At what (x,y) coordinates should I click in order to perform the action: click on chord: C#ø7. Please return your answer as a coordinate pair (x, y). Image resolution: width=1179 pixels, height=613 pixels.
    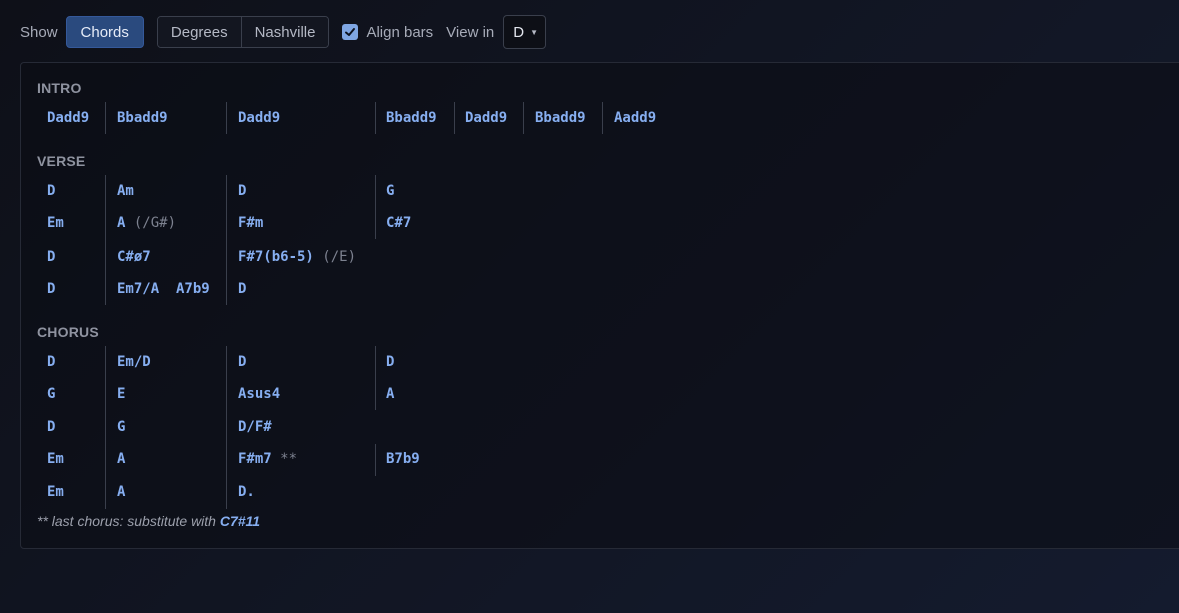
    Looking at the image, I should click on (134, 257).